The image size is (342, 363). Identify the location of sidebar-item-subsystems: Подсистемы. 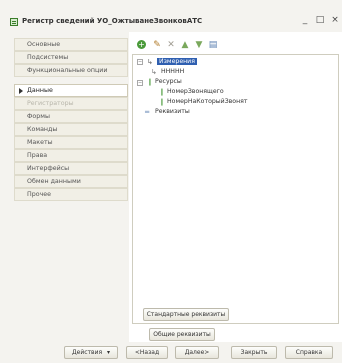
(71, 57).